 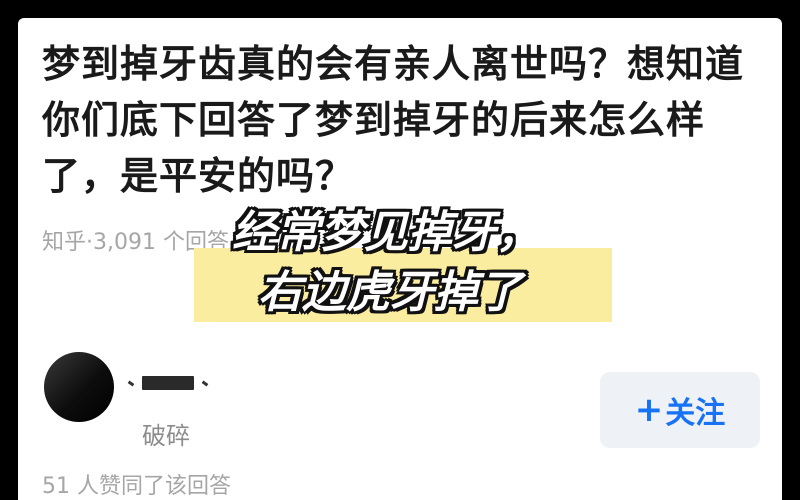 I want to click on author-bio: 破碎, so click(x=166, y=436).